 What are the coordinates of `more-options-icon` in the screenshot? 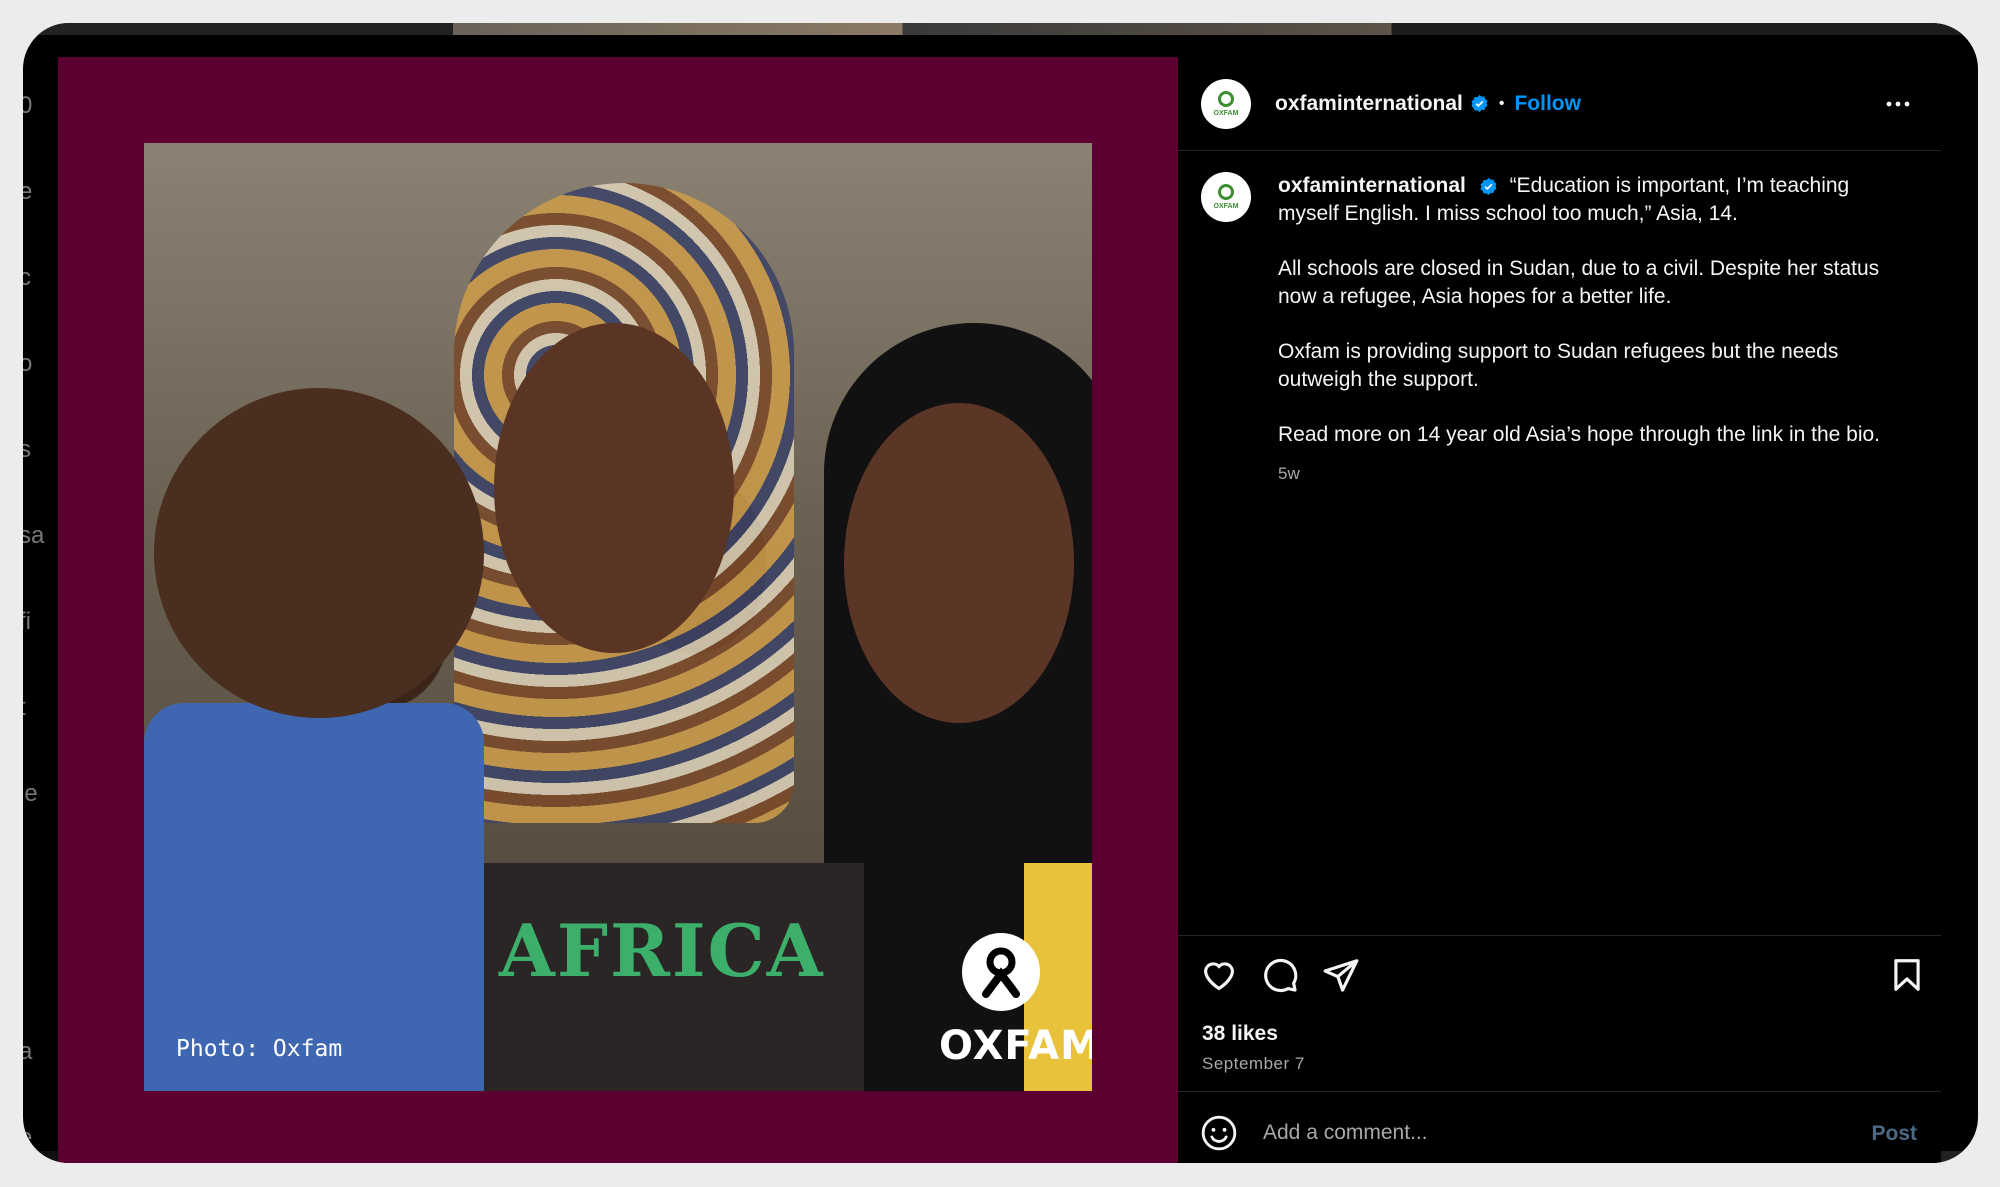 It's located at (1898, 104).